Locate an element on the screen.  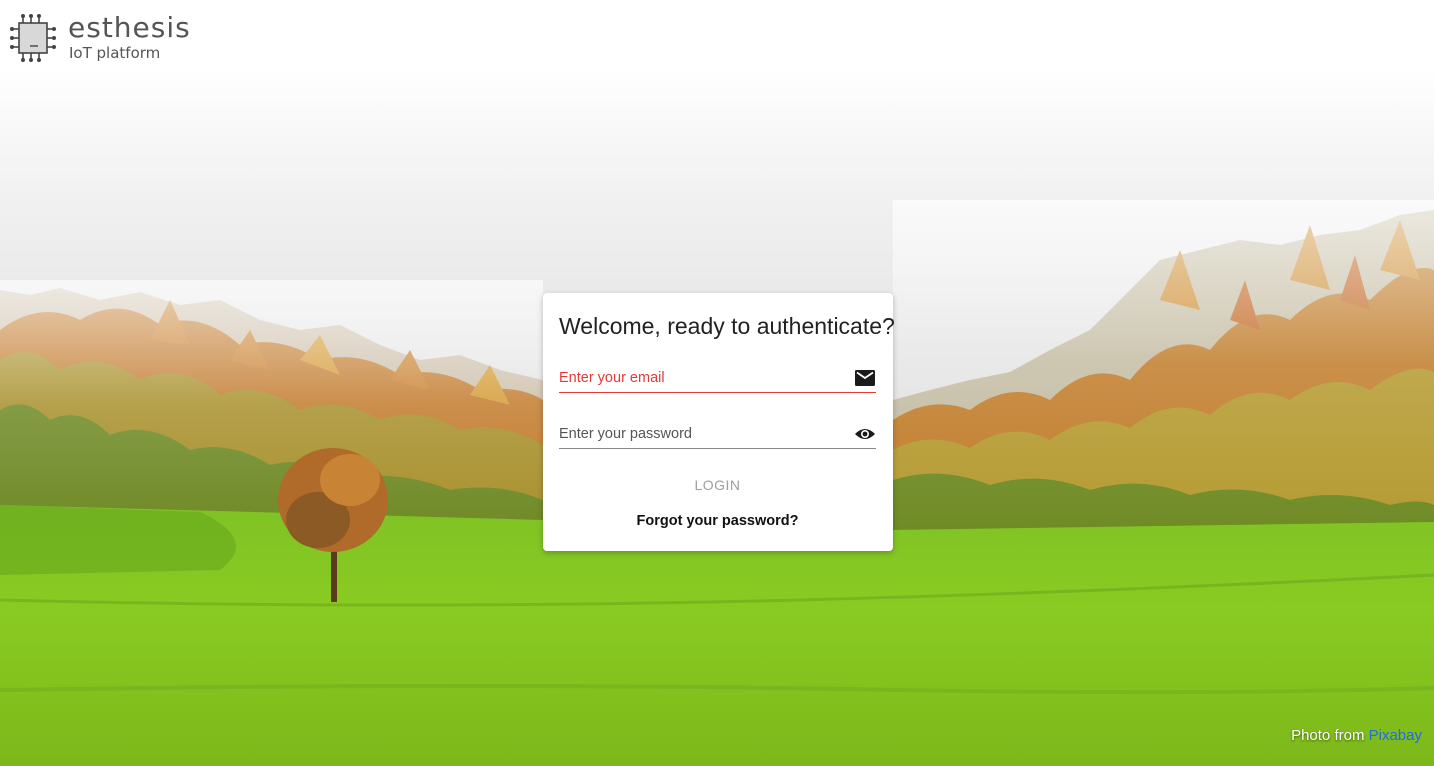
login-title: Welcome, ready to authenticate? is located at coordinates (727, 326).